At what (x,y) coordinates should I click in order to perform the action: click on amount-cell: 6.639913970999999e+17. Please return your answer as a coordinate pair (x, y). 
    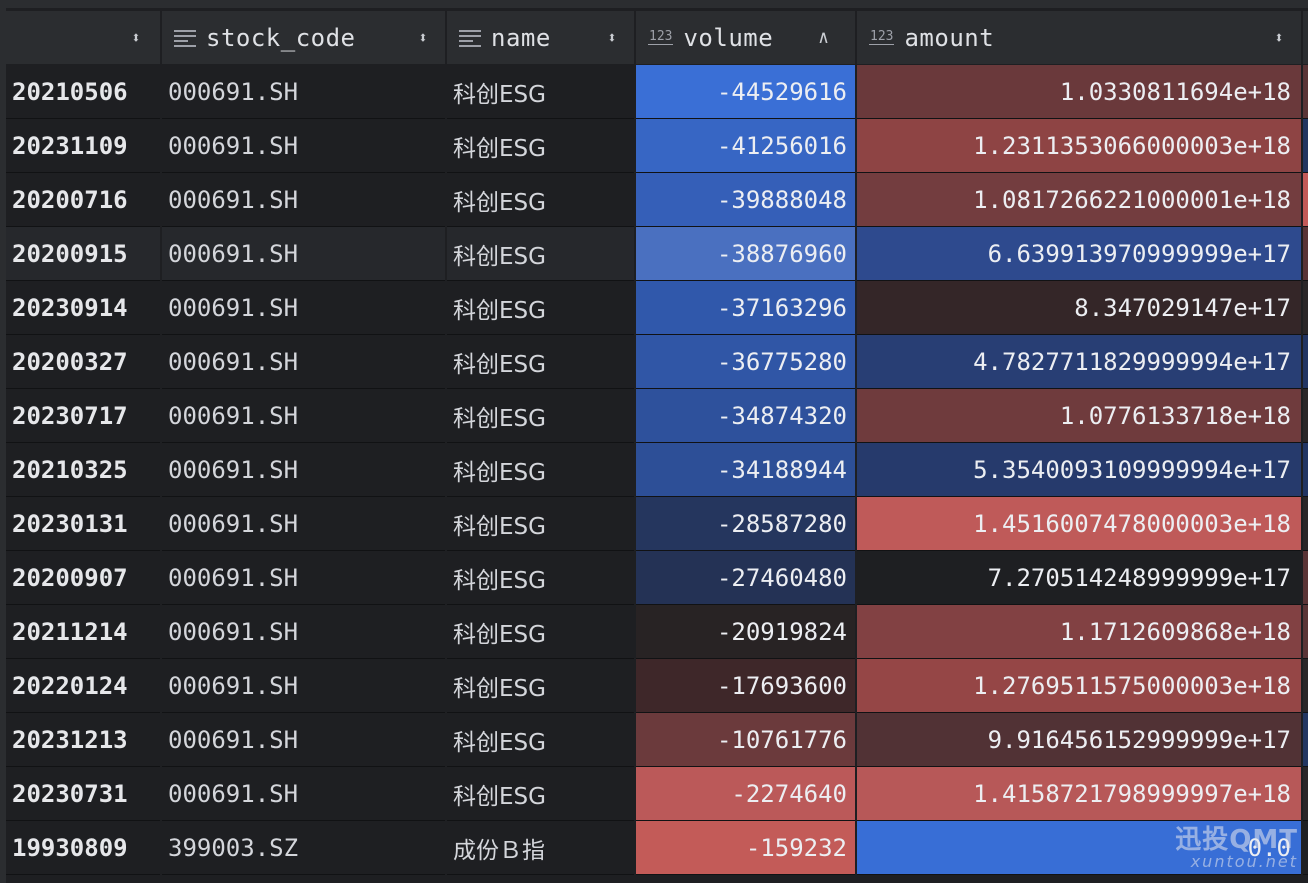
    Looking at the image, I should click on (1079, 254).